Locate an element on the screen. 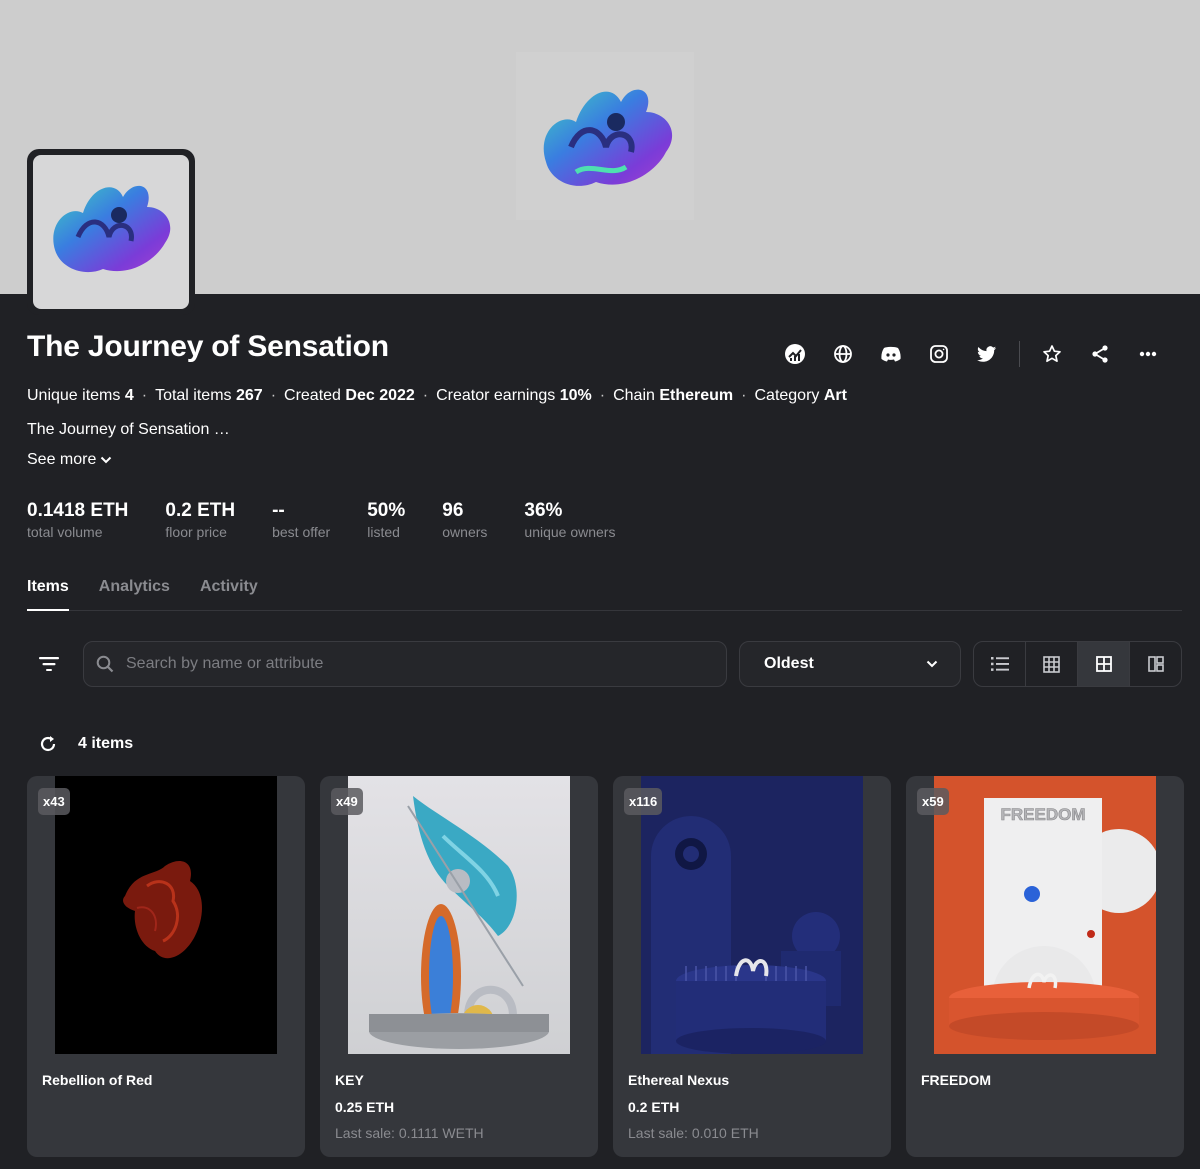  item-name: Rebellion of Red is located at coordinates (97, 1080).